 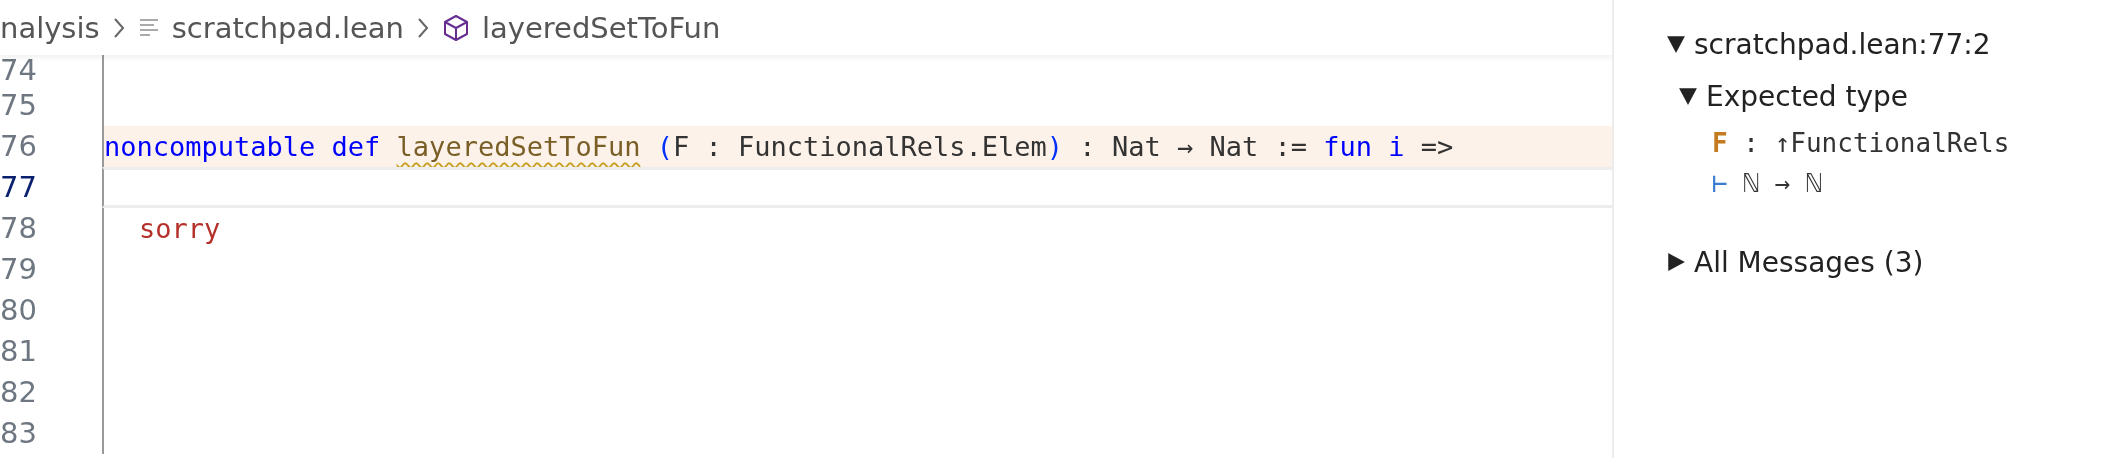 What do you see at coordinates (1767, 183) in the screenshot?
I see `goal: ⊢ ℕ → ℕ` at bounding box center [1767, 183].